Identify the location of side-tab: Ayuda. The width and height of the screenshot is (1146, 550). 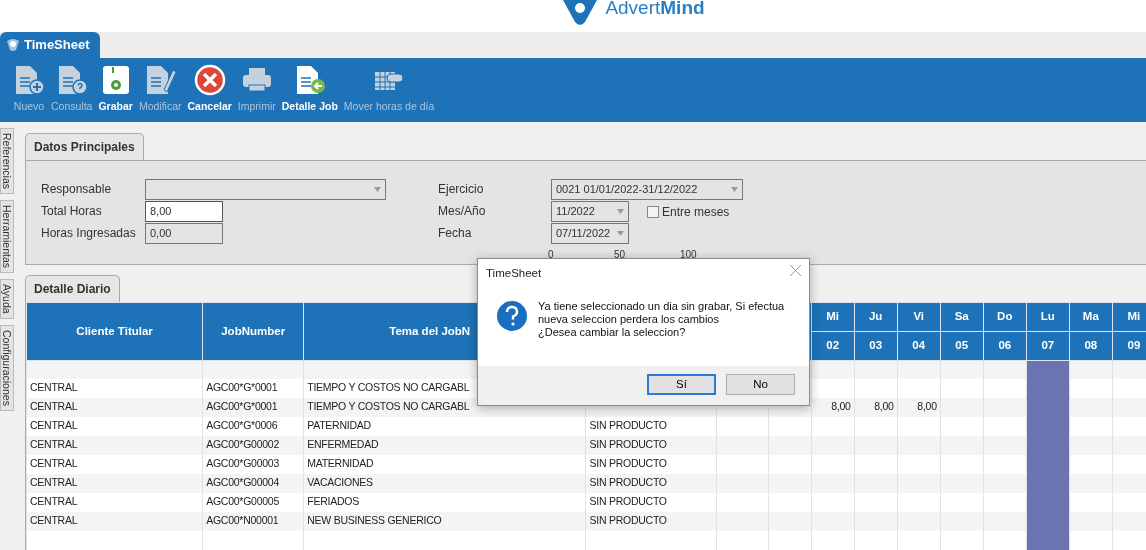
(7, 299).